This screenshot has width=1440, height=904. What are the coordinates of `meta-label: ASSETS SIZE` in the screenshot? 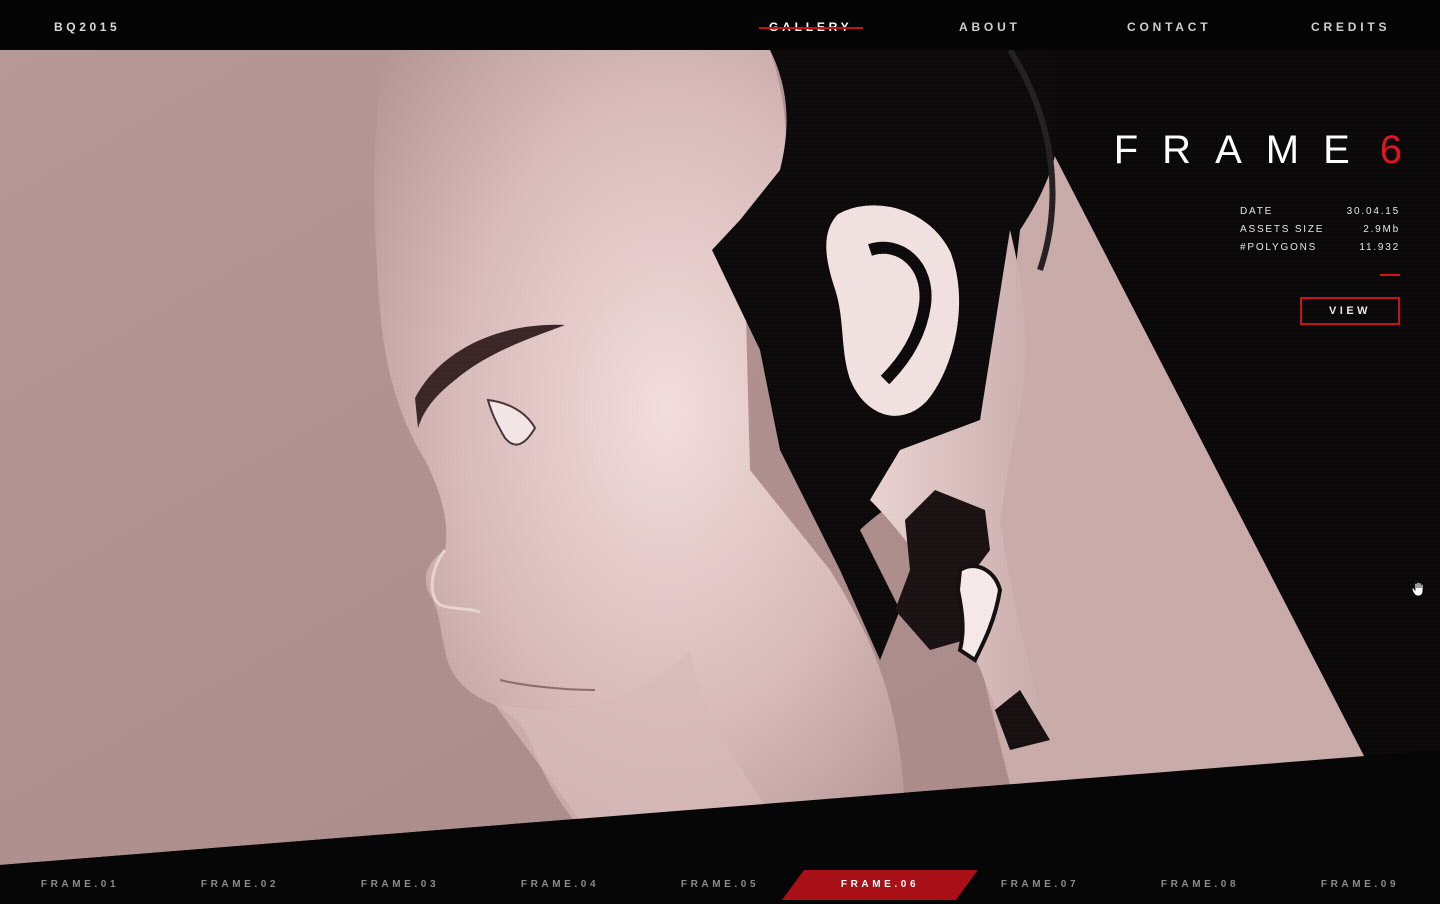 It's located at (1282, 229).